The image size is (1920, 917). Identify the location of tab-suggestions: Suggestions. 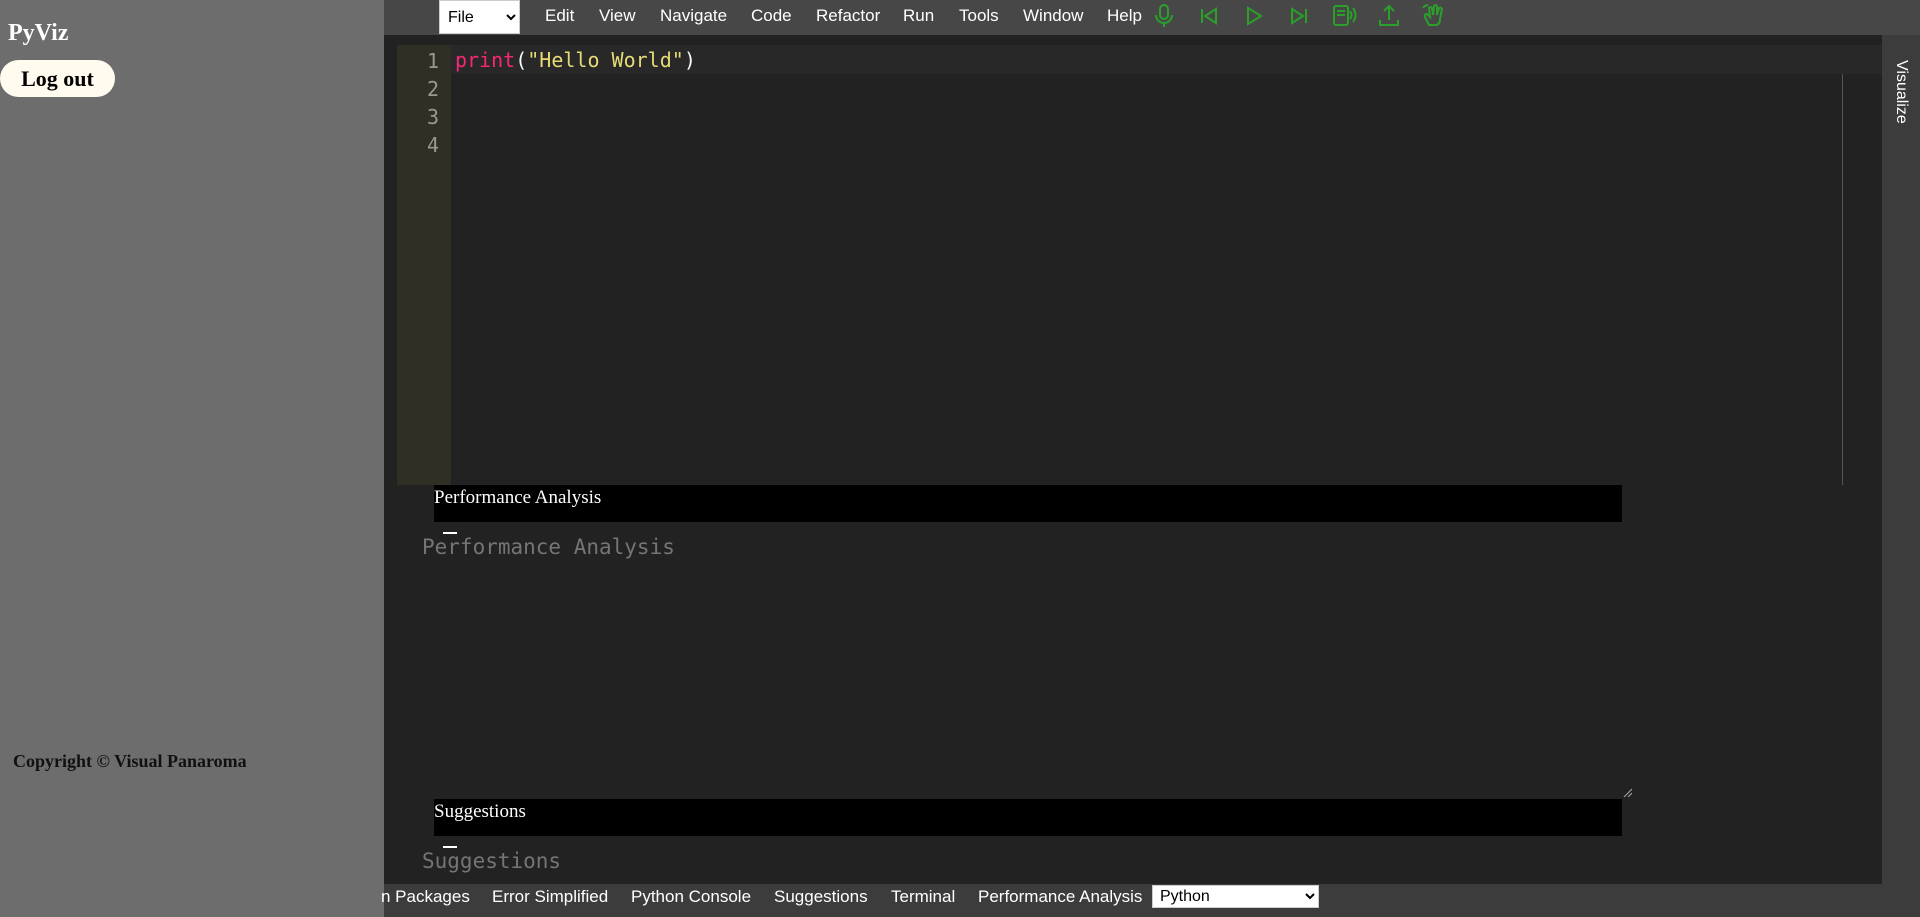
(821, 897).